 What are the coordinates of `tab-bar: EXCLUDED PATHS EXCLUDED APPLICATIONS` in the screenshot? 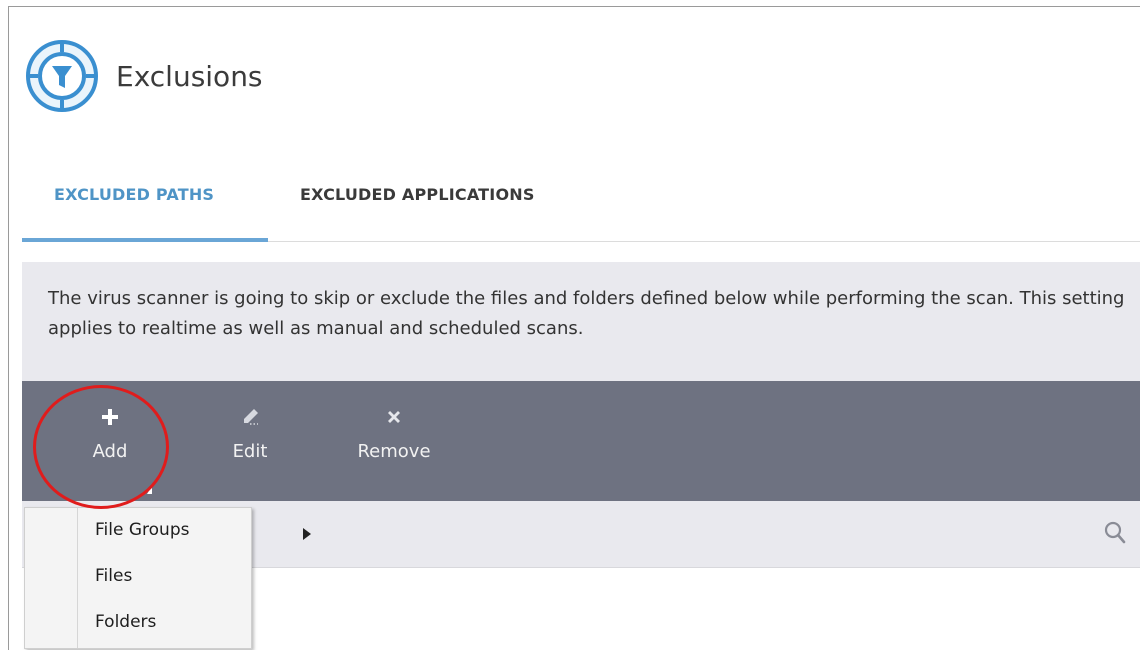 It's located at (581, 208).